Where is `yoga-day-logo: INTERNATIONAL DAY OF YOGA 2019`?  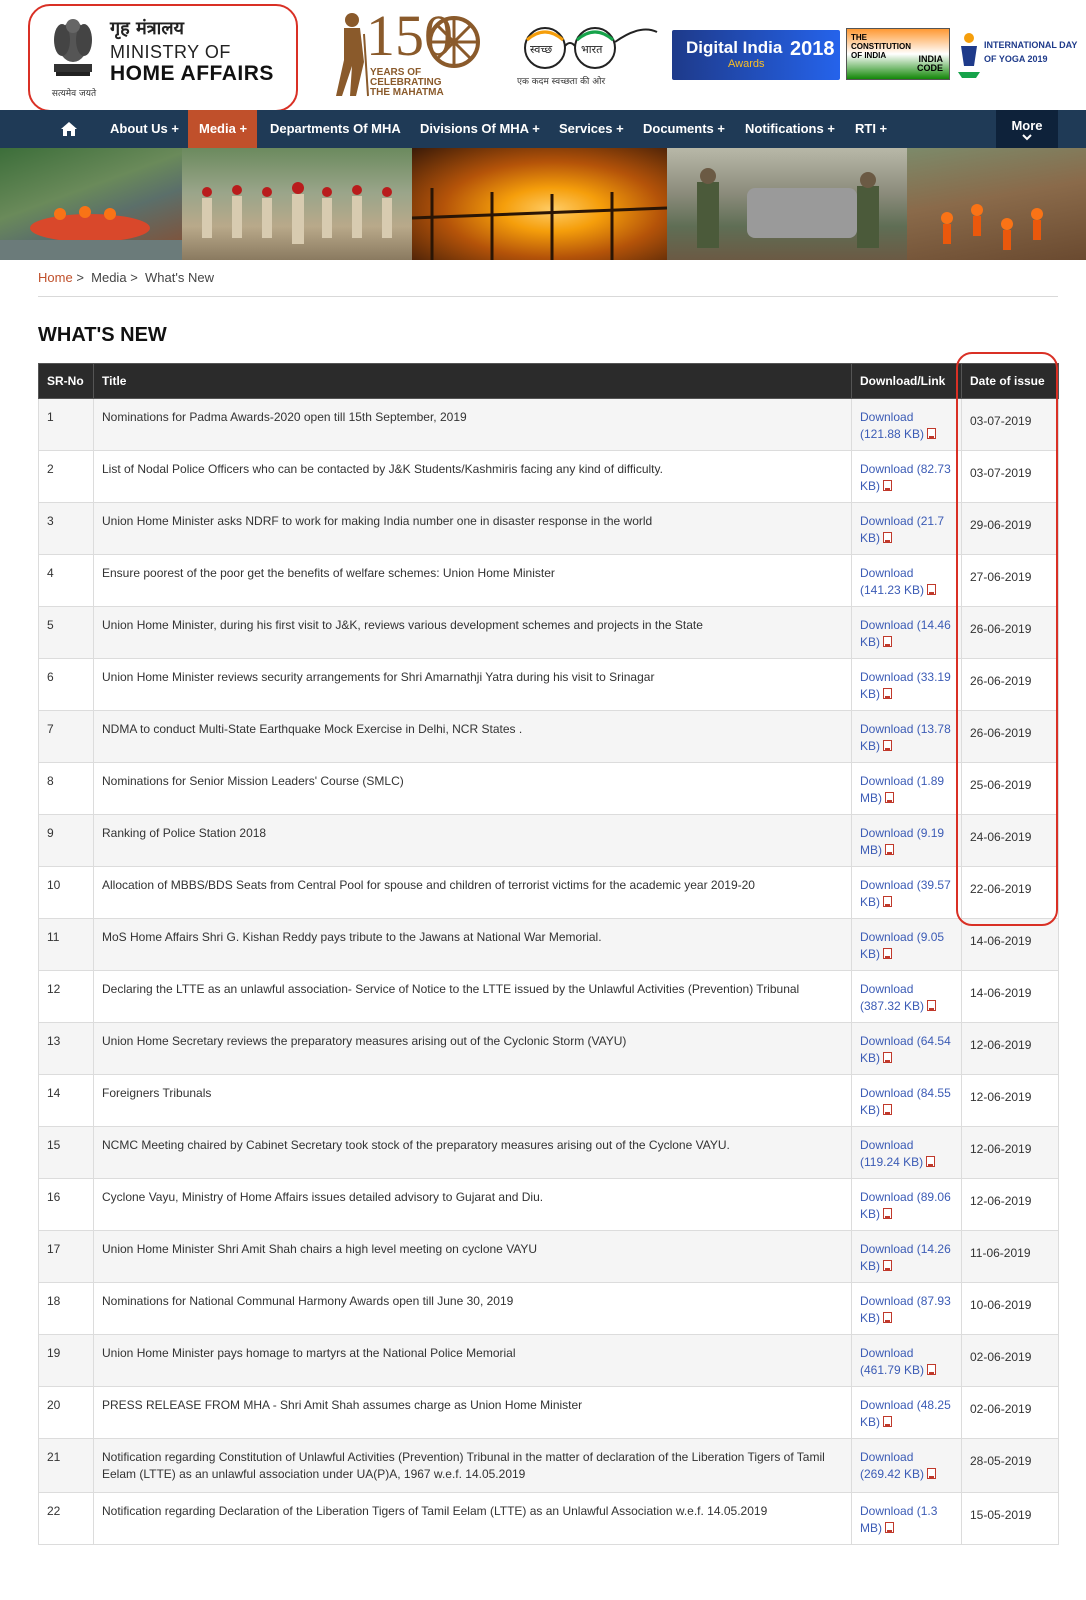
yoga-day-logo: INTERNATIONAL DAY OF YOGA 2019 is located at coordinates (1018, 55).